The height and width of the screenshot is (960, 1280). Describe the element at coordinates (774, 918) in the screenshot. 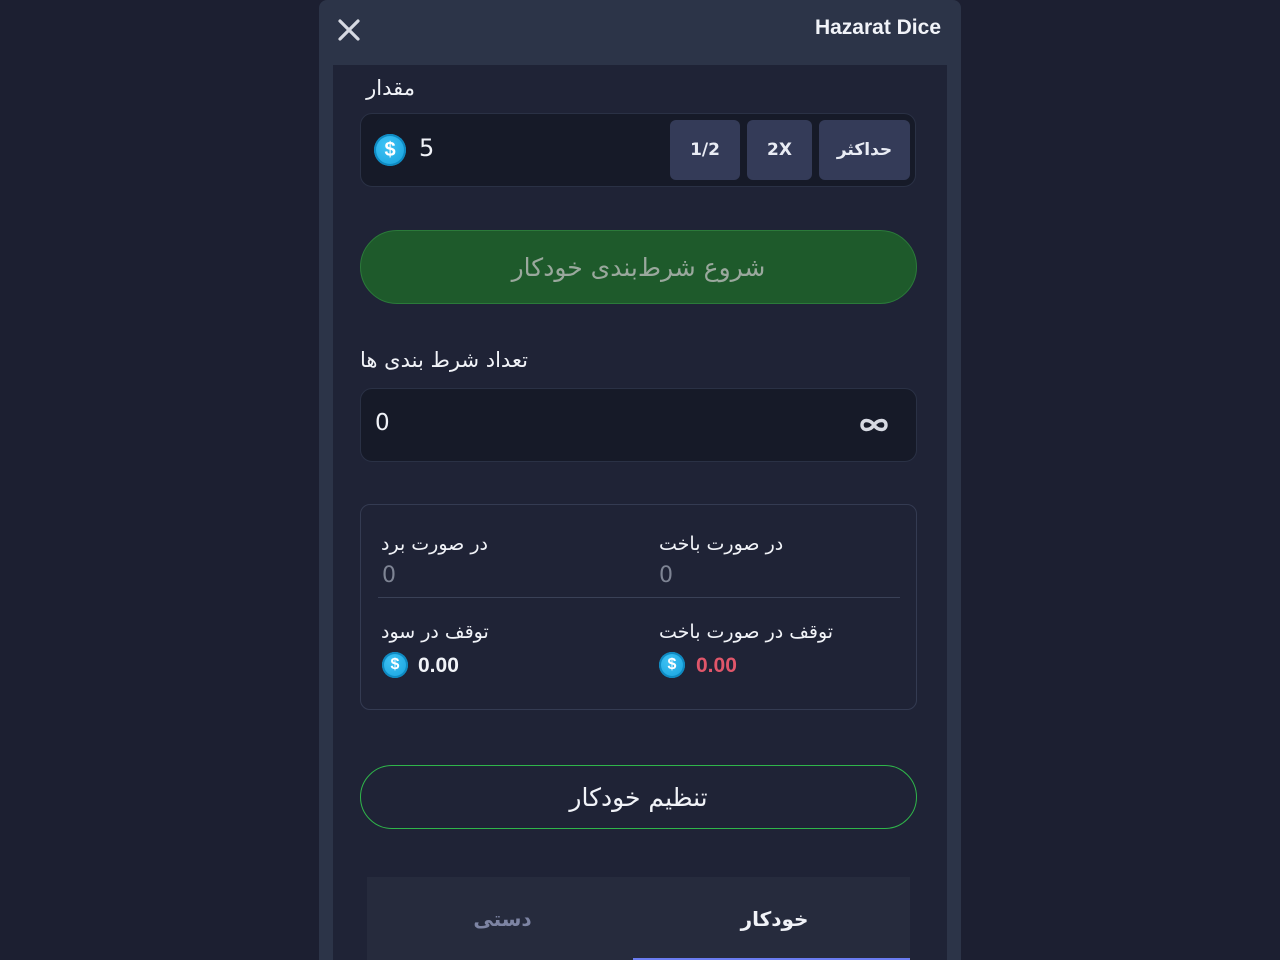

I see `tab-auto: خودکار` at that location.